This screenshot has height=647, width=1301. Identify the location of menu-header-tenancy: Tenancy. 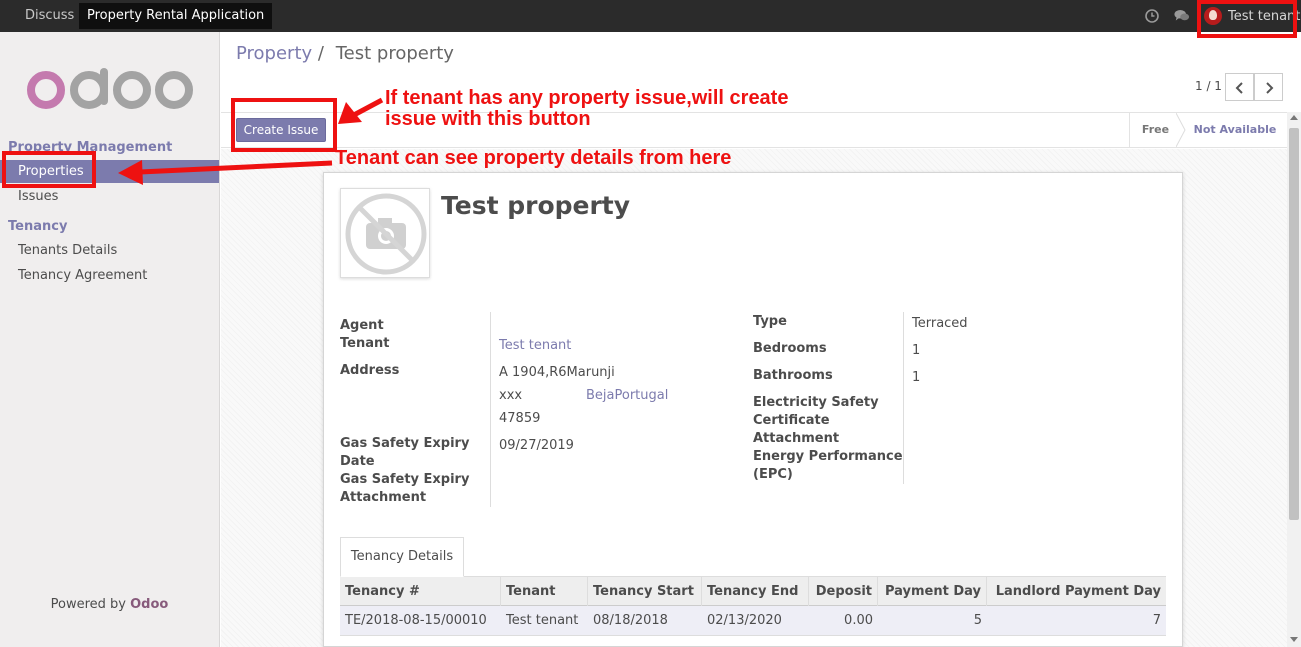
(38, 226).